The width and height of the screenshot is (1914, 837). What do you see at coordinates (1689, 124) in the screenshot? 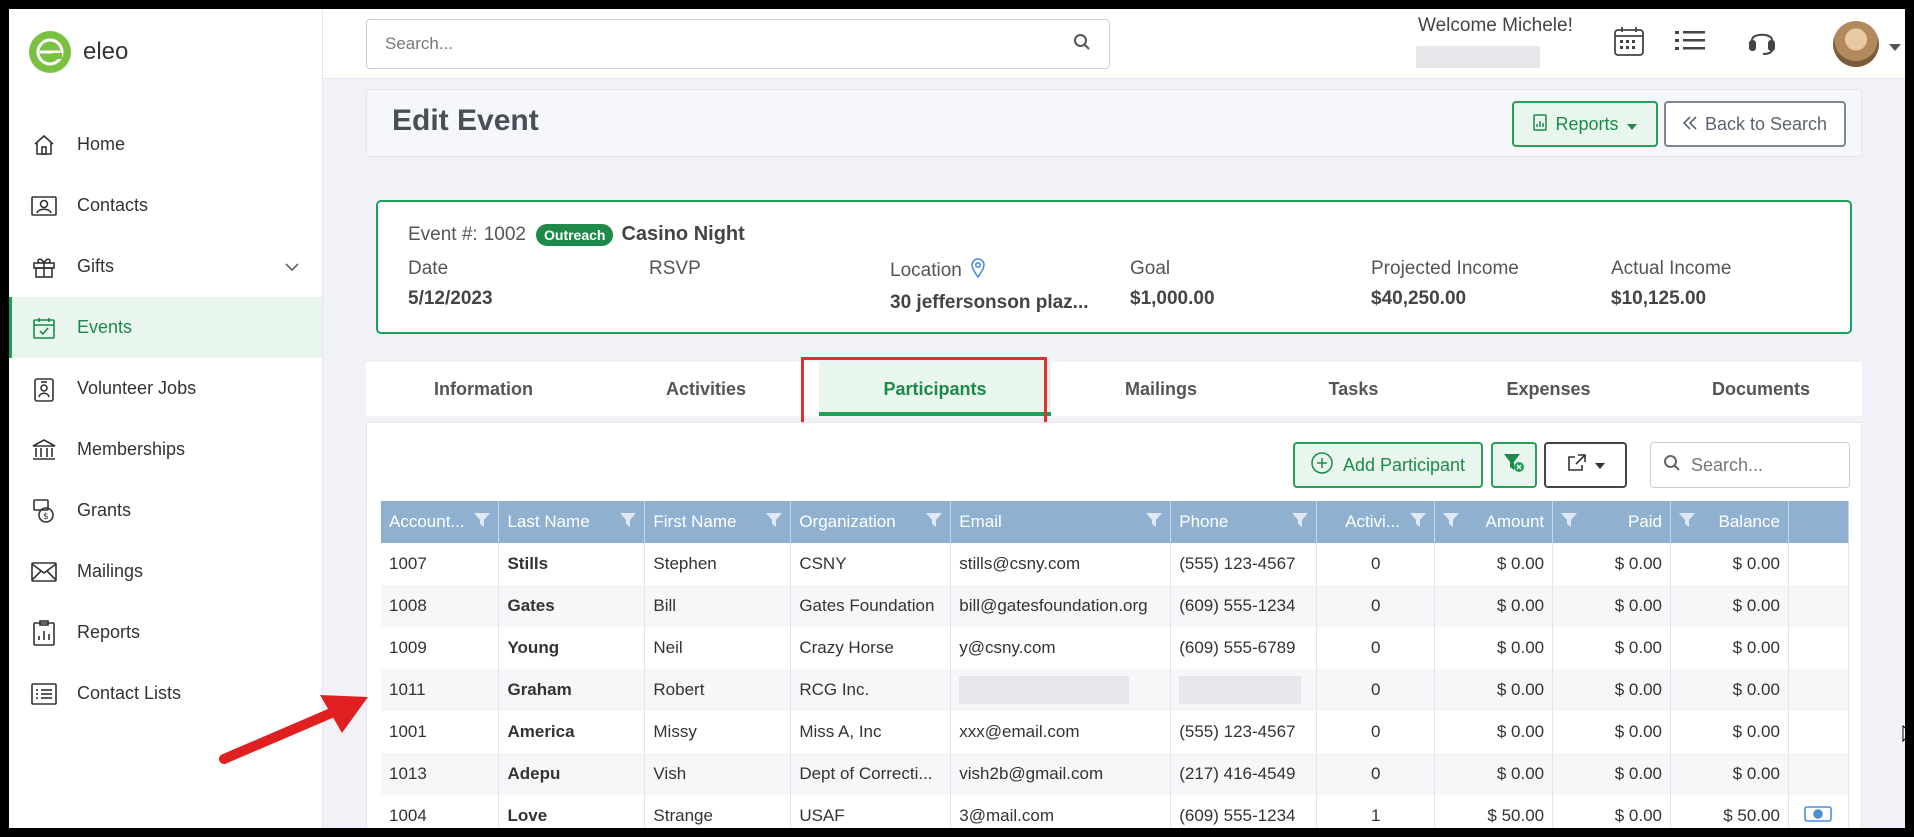
I see `double-chevron-left-icon` at bounding box center [1689, 124].